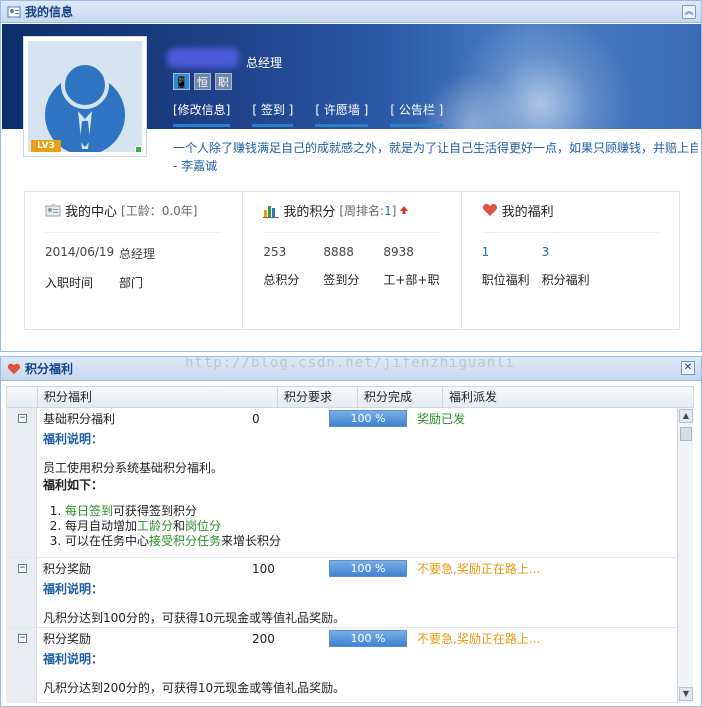 This screenshot has height=707, width=702. I want to click on list-item: 每日签到可获得签到积分, so click(371, 511).